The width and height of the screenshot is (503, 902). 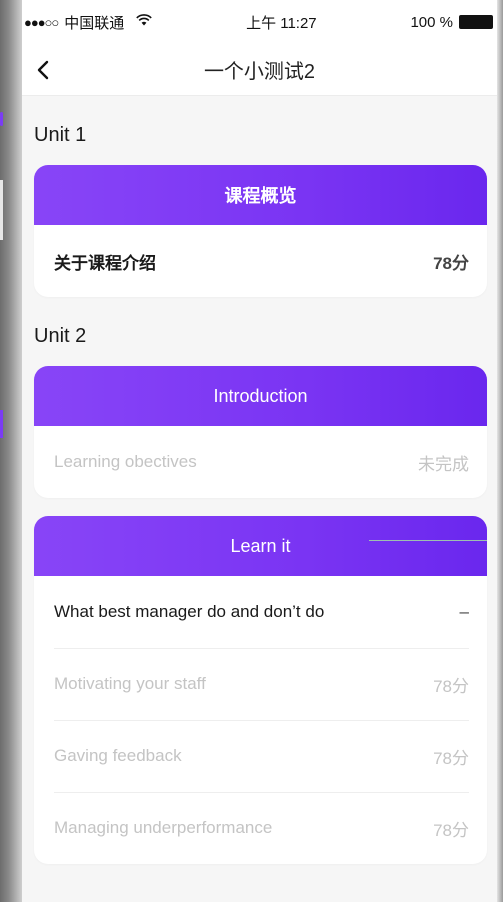 I want to click on signal-strength: ●●●○○, so click(x=41, y=22).